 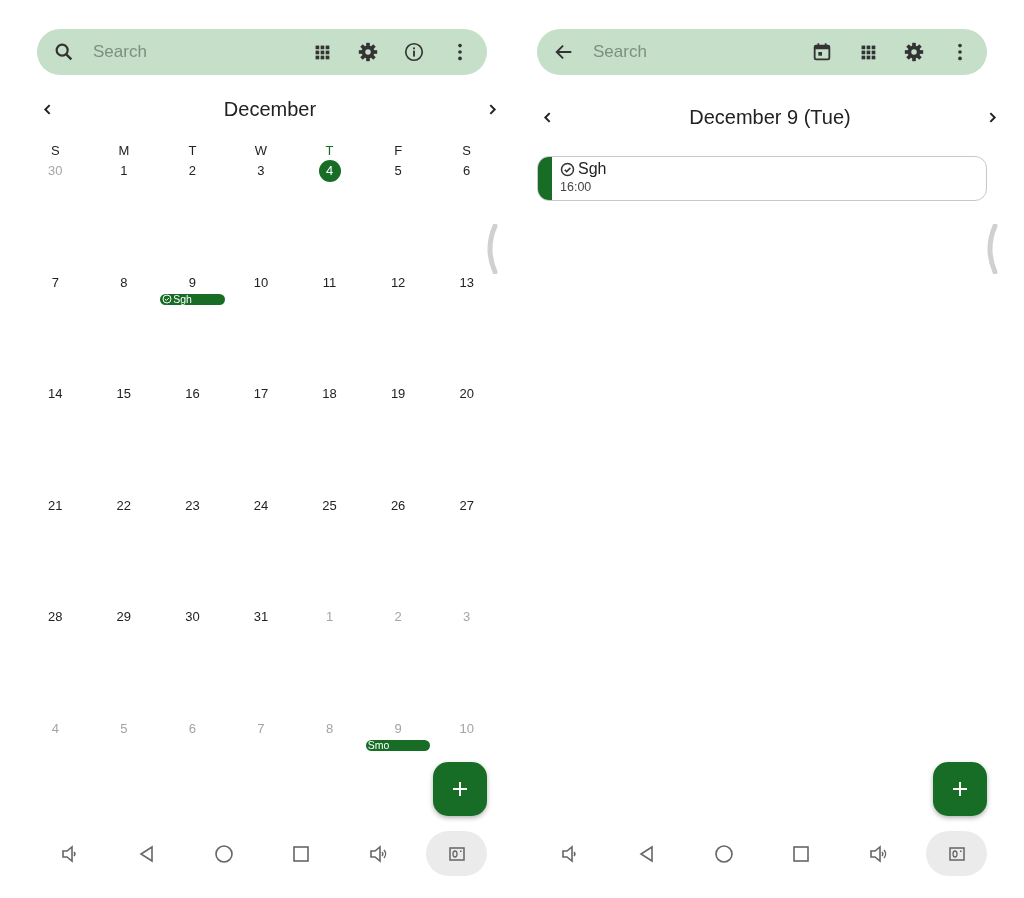 What do you see at coordinates (261, 394) in the screenshot?
I see `day-number: 17` at bounding box center [261, 394].